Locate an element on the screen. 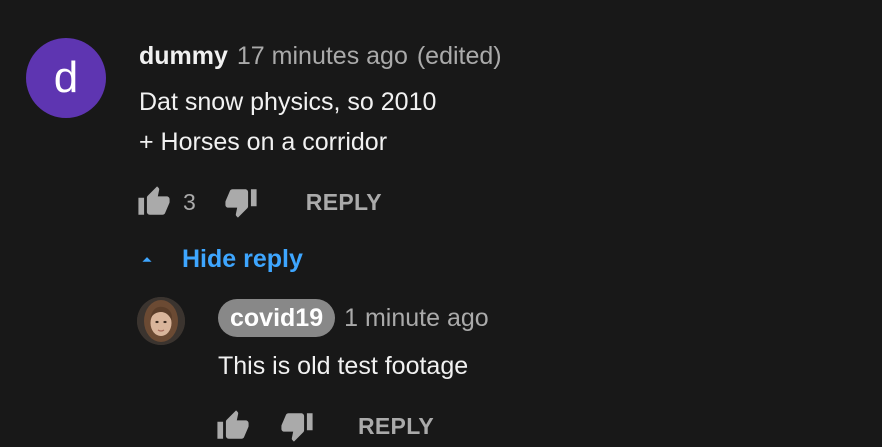 This screenshot has height=447, width=882. comment-text-line-1: Dat snow physics, so 2010 is located at coordinates (288, 102).